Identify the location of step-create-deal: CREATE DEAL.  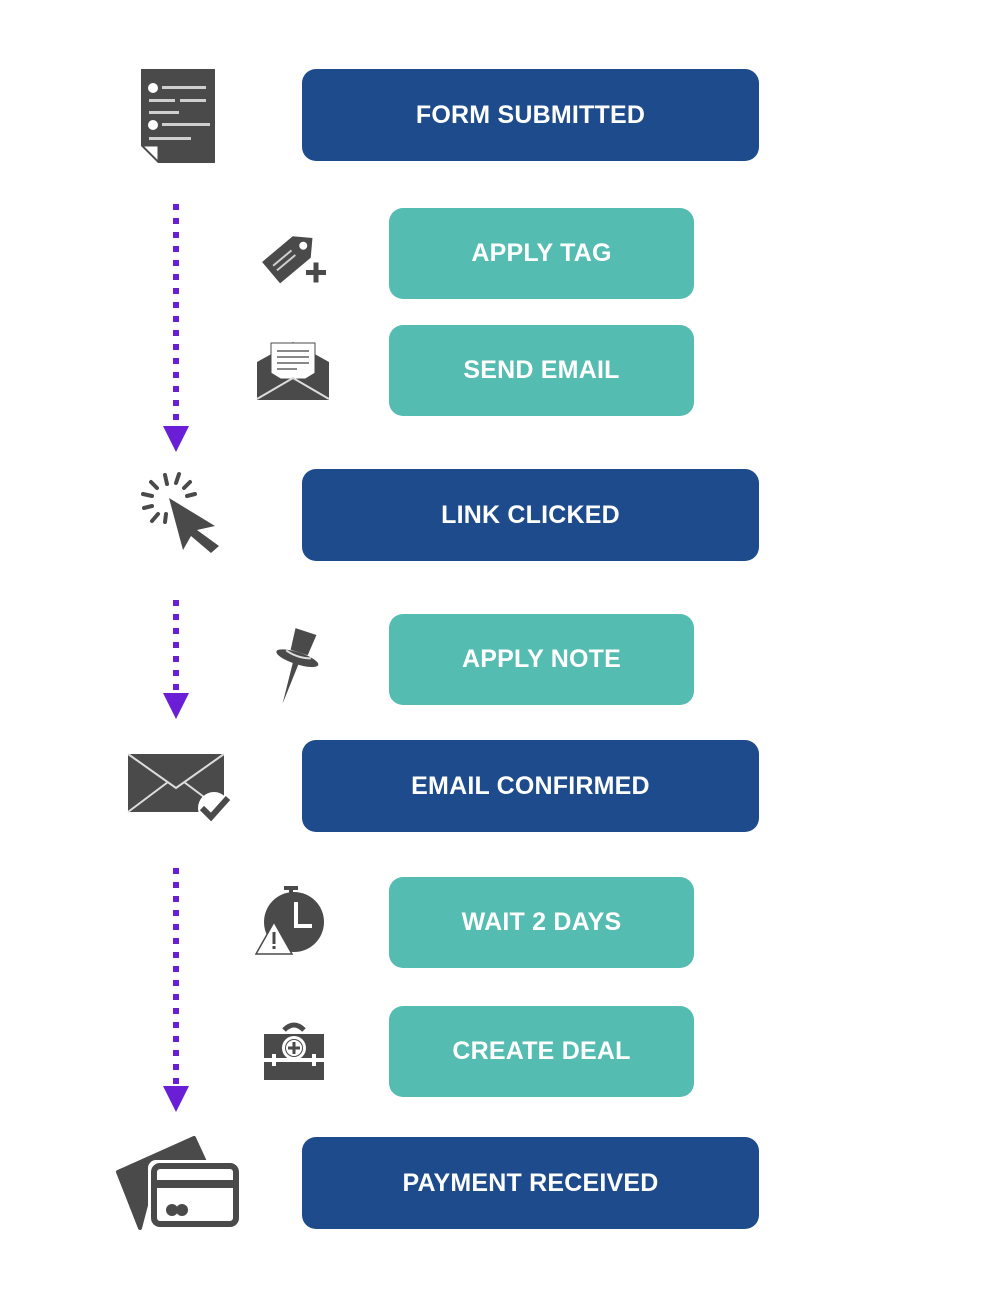
(541, 1051).